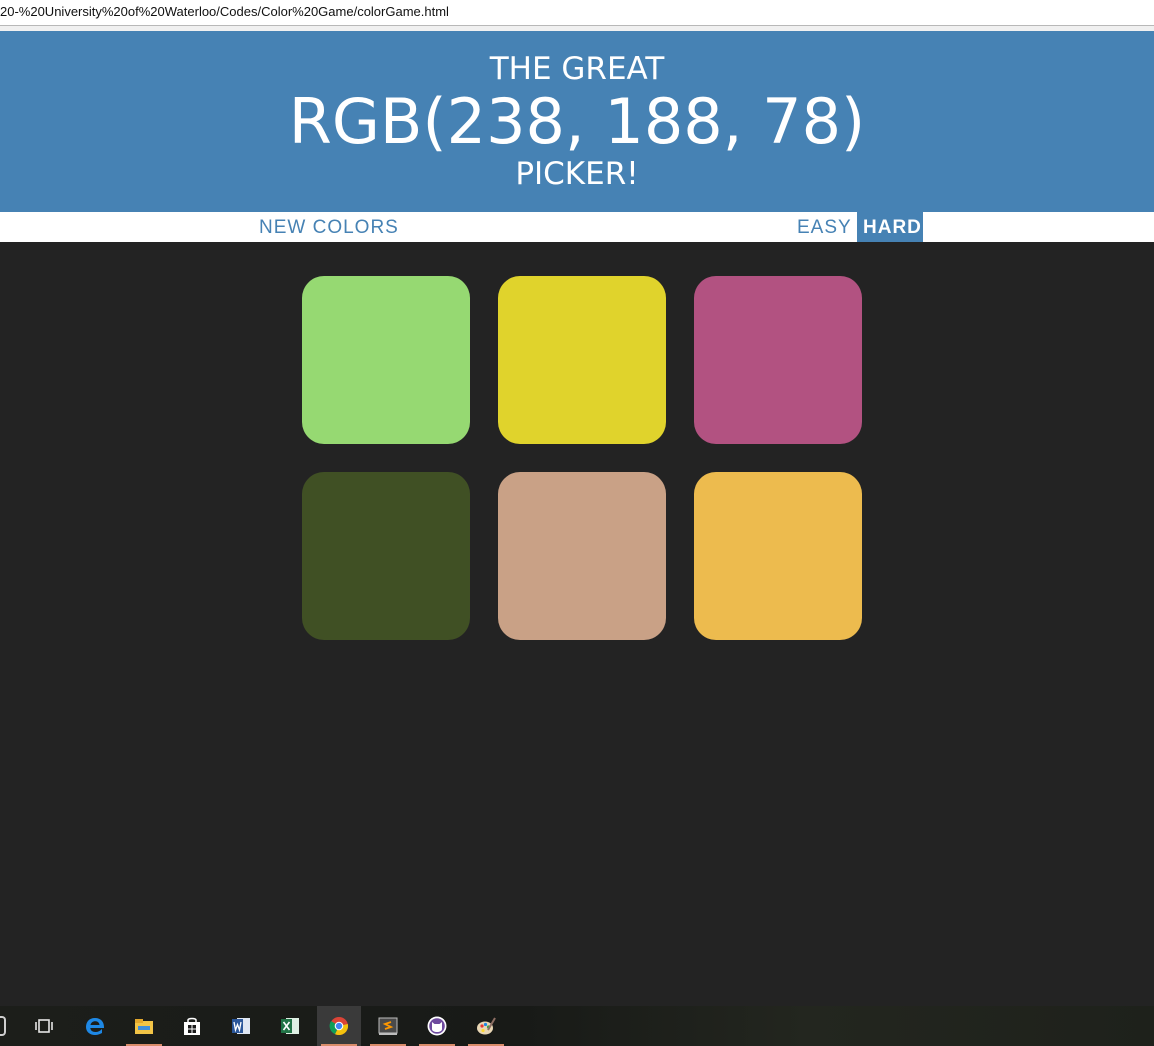 This screenshot has height=1046, width=1154. I want to click on chrome-icon, so click(339, 1026).